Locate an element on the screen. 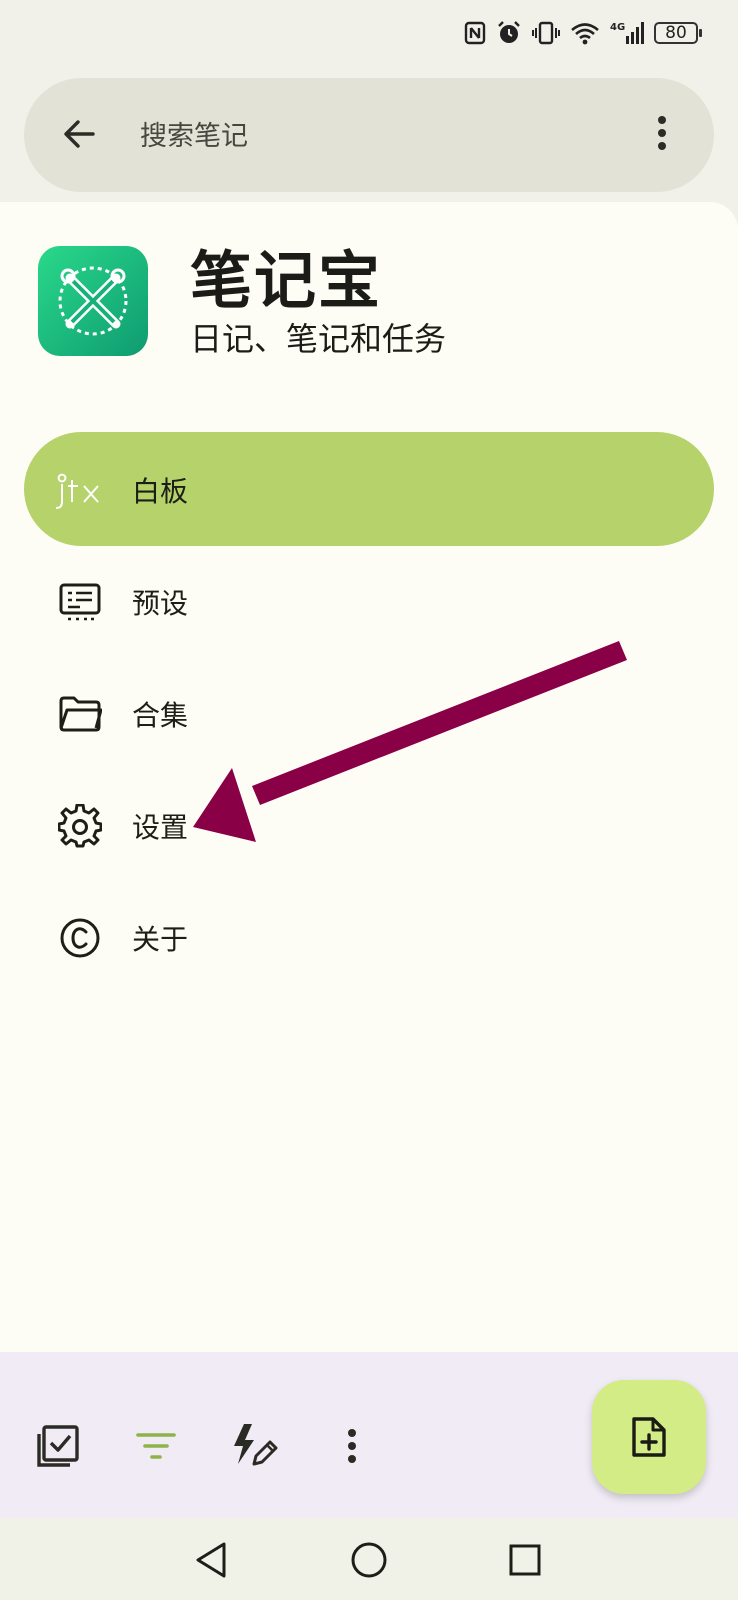 The width and height of the screenshot is (738, 1600). nav-item-label: 预设 is located at coordinates (160, 603).